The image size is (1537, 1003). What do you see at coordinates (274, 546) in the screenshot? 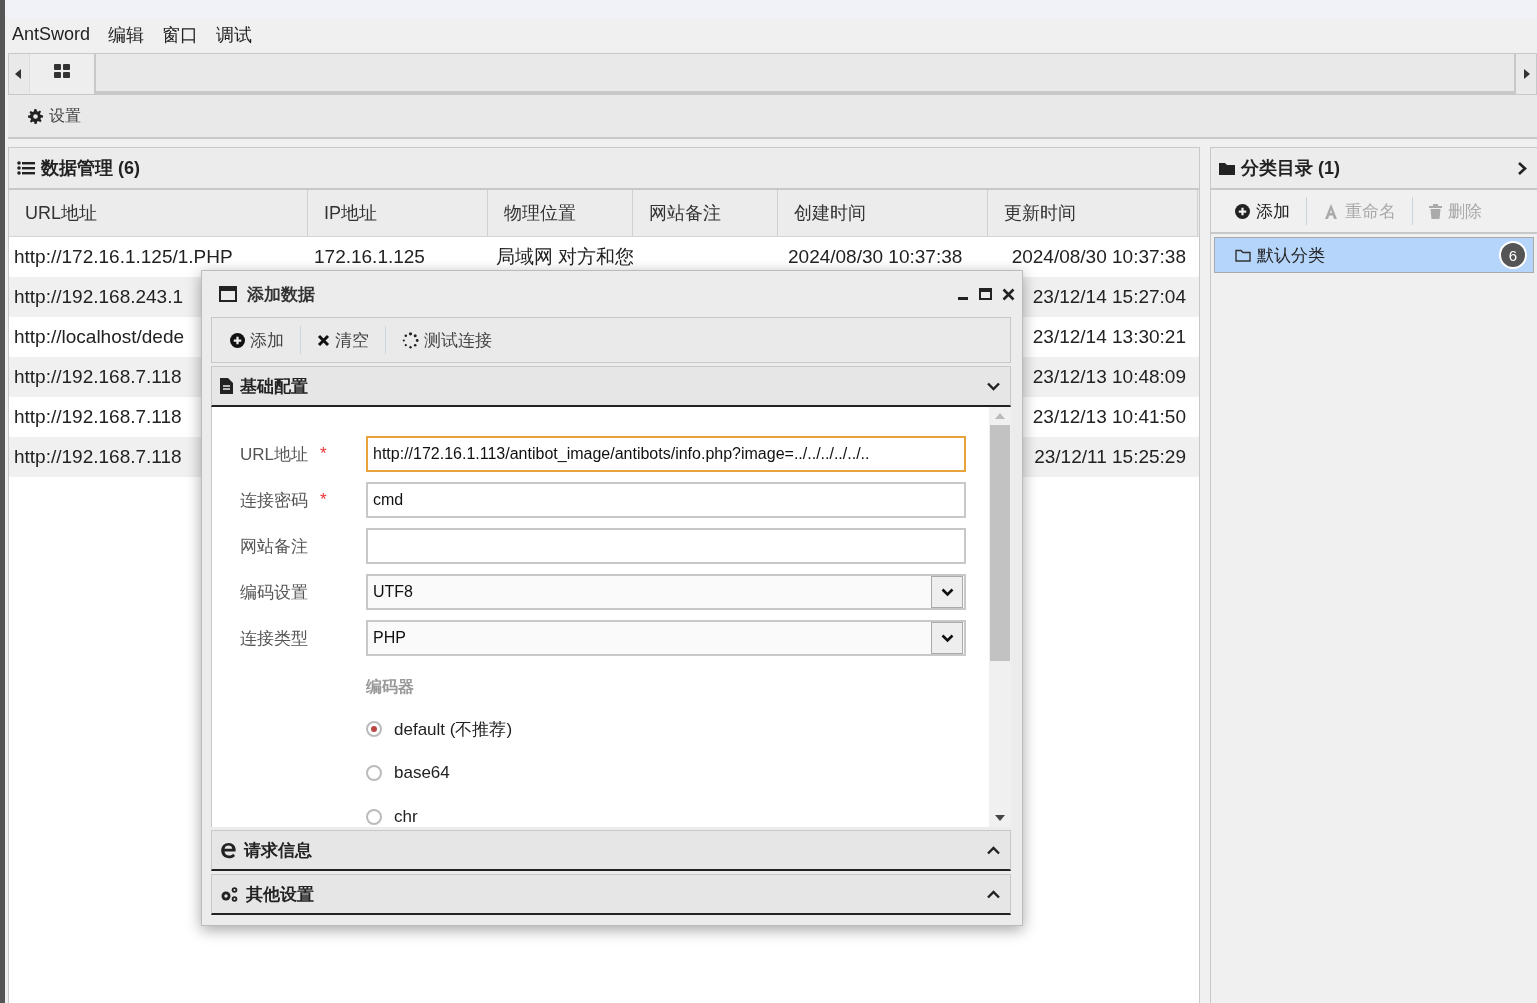
I see `field-label: 网站备注` at bounding box center [274, 546].